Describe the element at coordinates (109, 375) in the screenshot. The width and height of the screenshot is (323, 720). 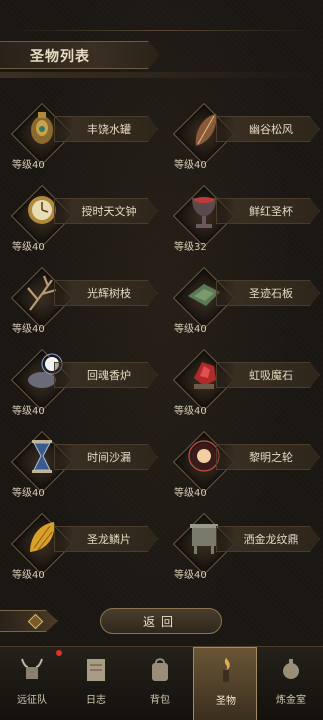
I see `relic-name: 回魂香炉` at that location.